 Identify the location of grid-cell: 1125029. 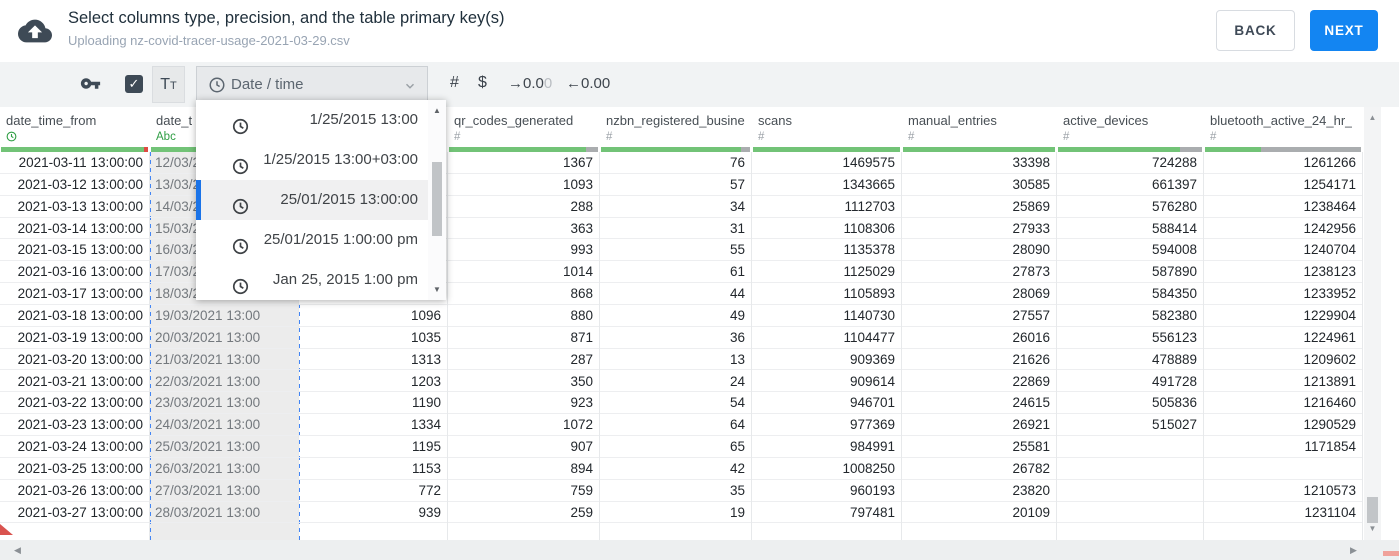
(827, 271).